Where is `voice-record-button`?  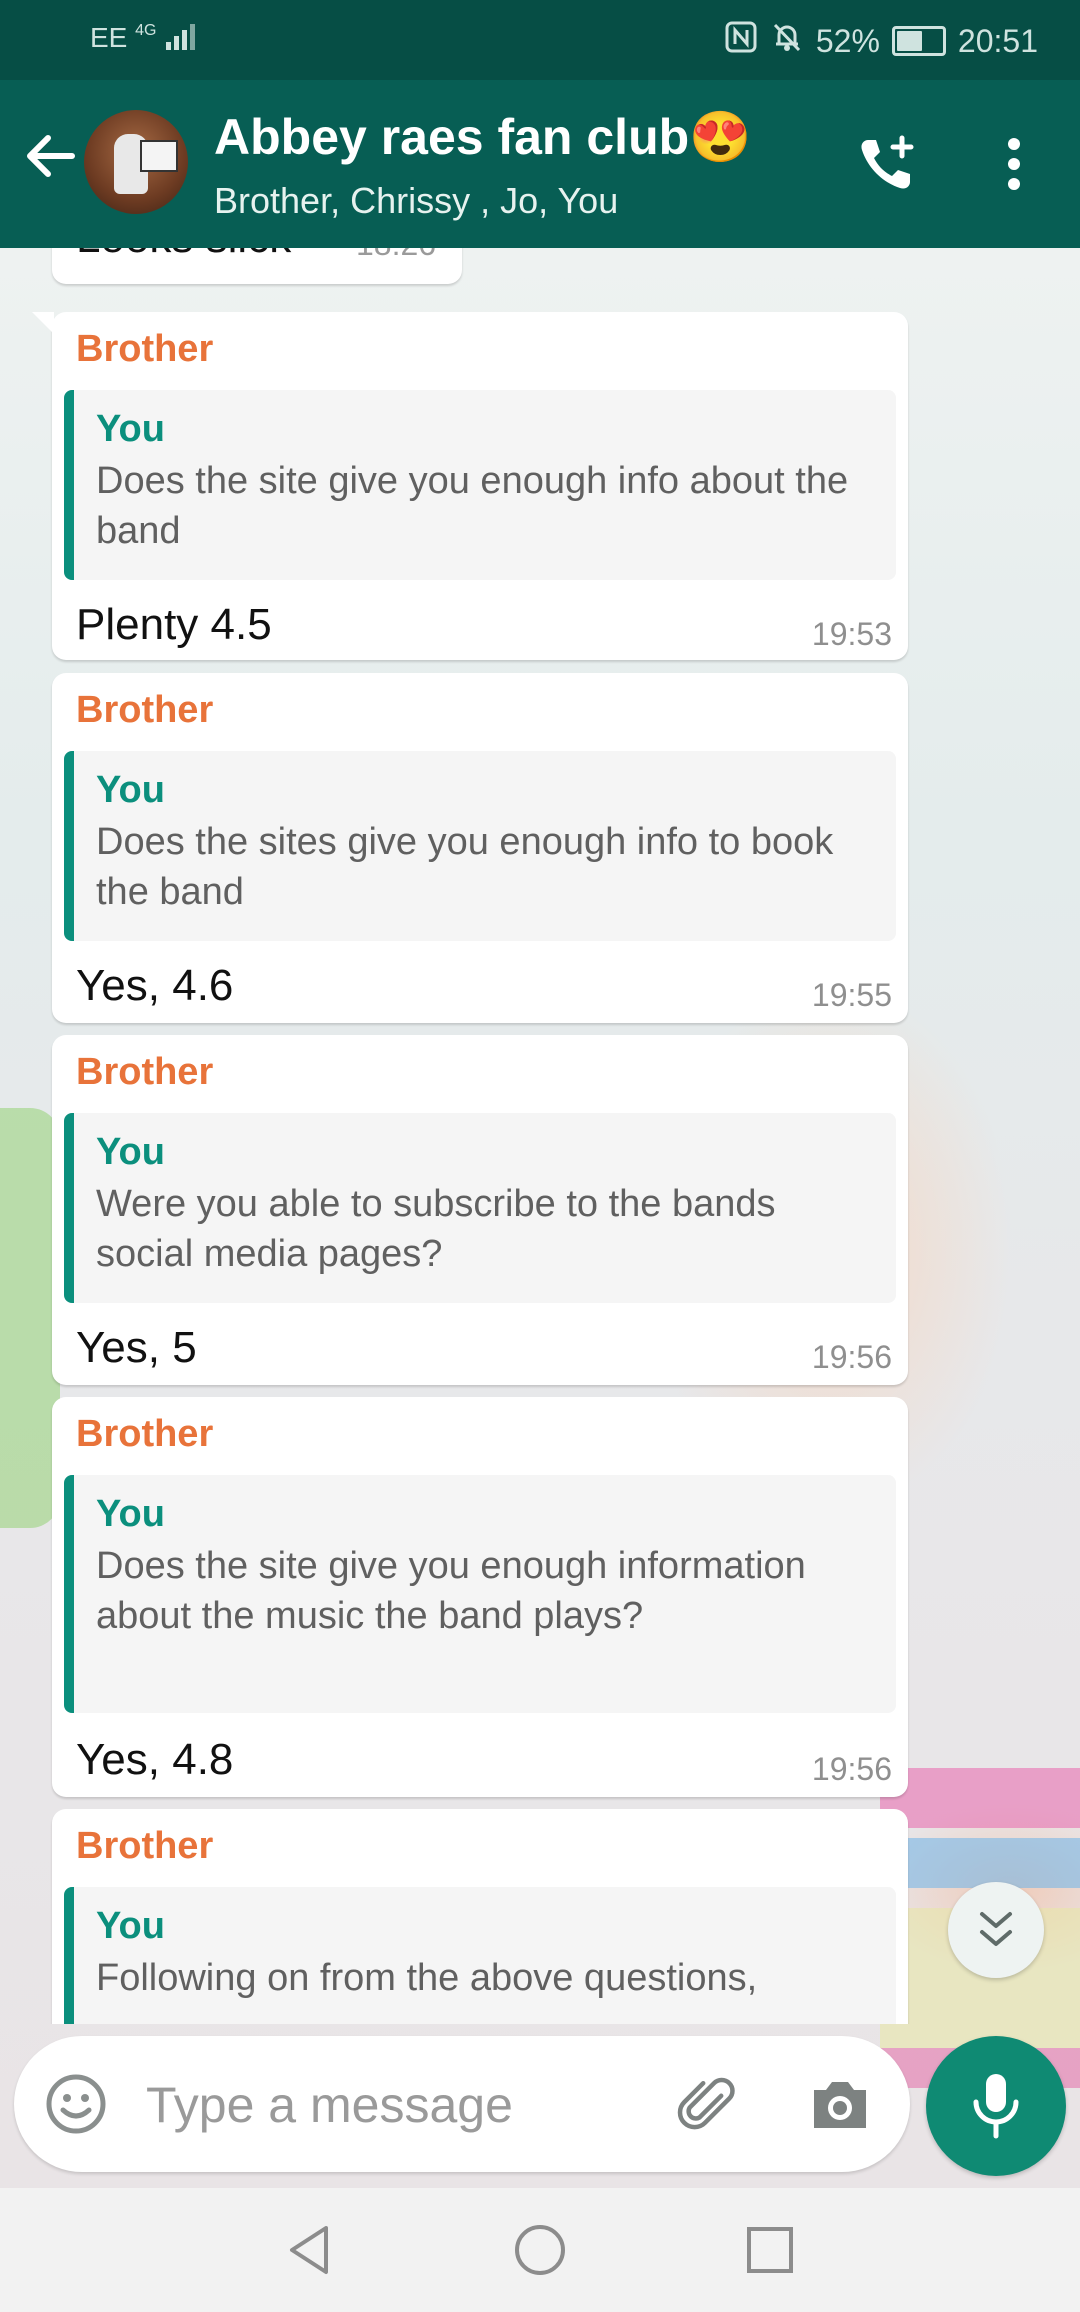 voice-record-button is located at coordinates (996, 2106).